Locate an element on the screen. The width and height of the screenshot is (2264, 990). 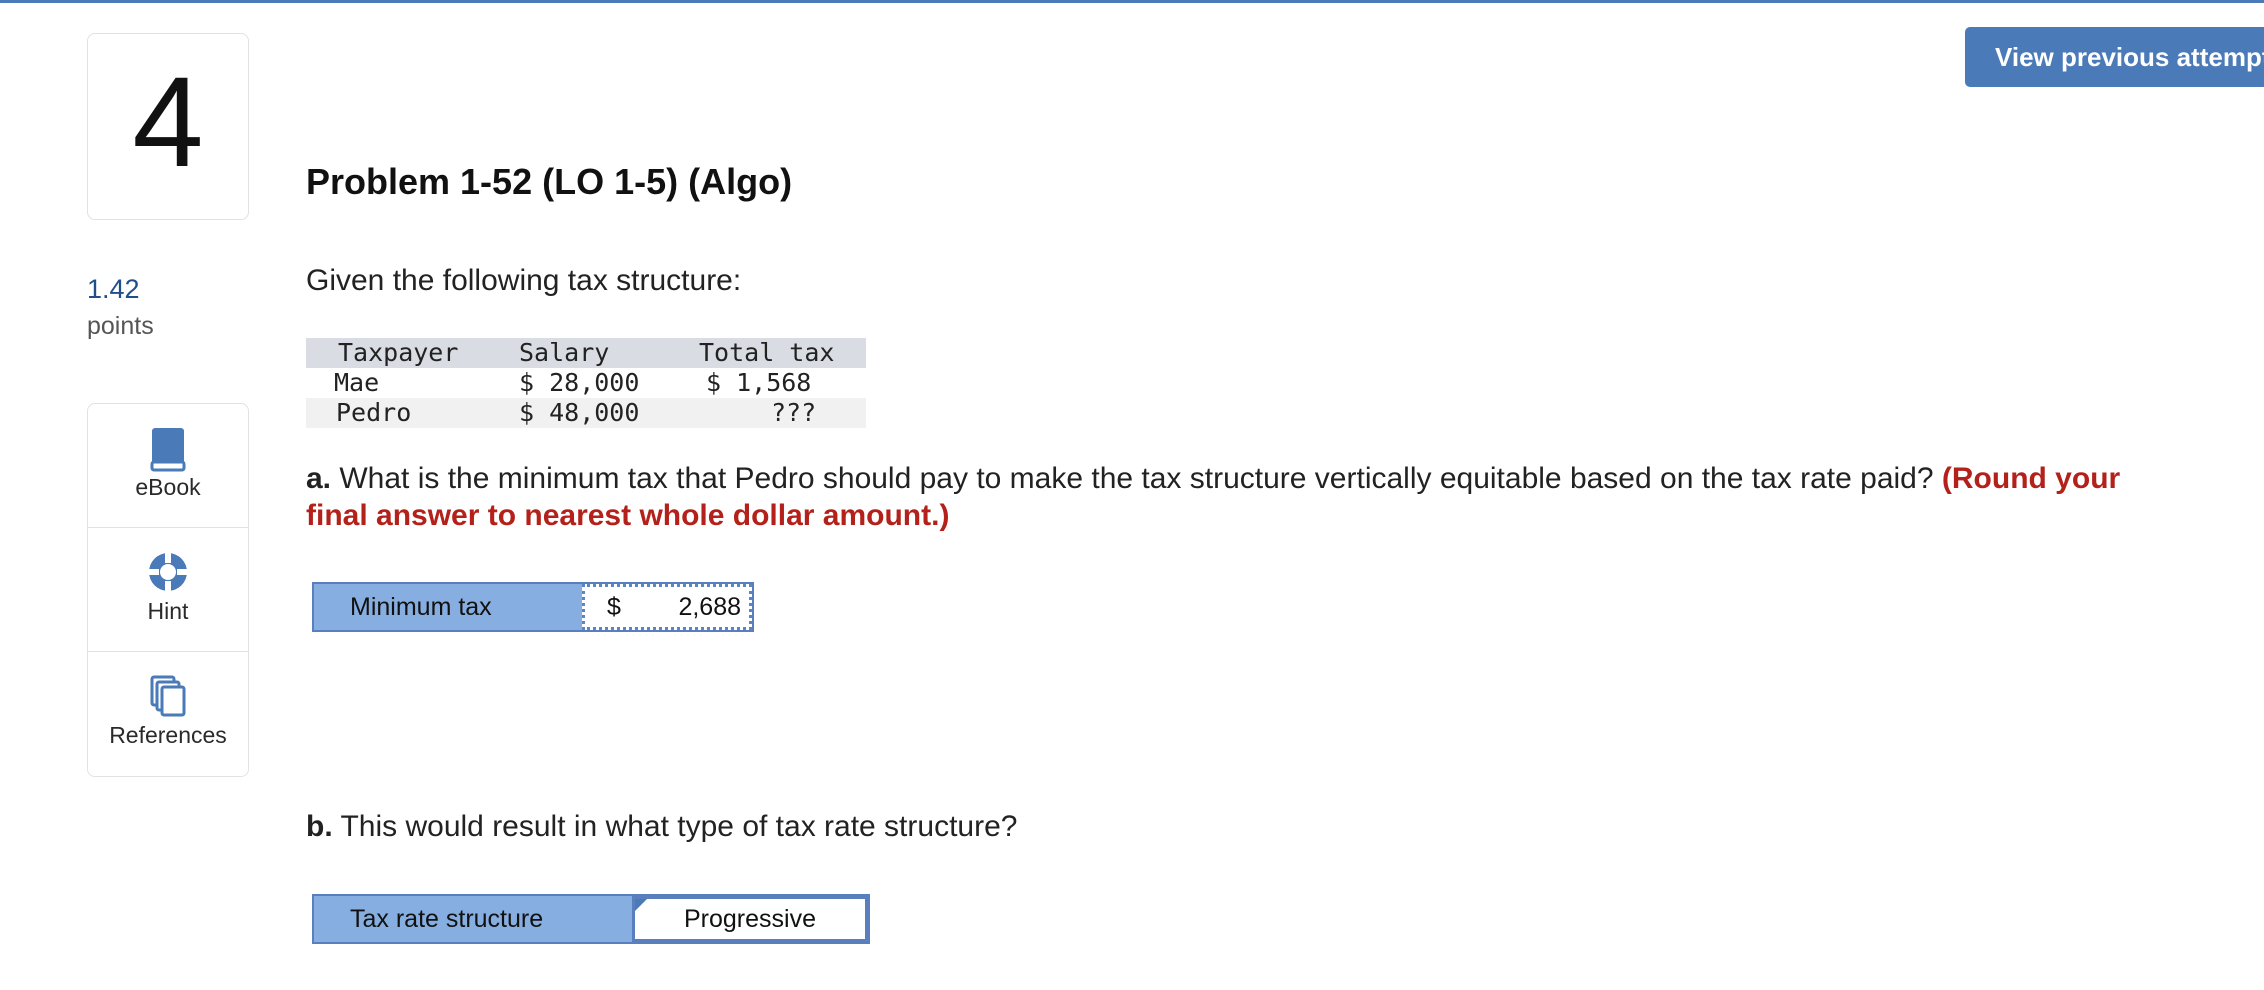
cell-taxpayer: Mae is located at coordinates (357, 382).